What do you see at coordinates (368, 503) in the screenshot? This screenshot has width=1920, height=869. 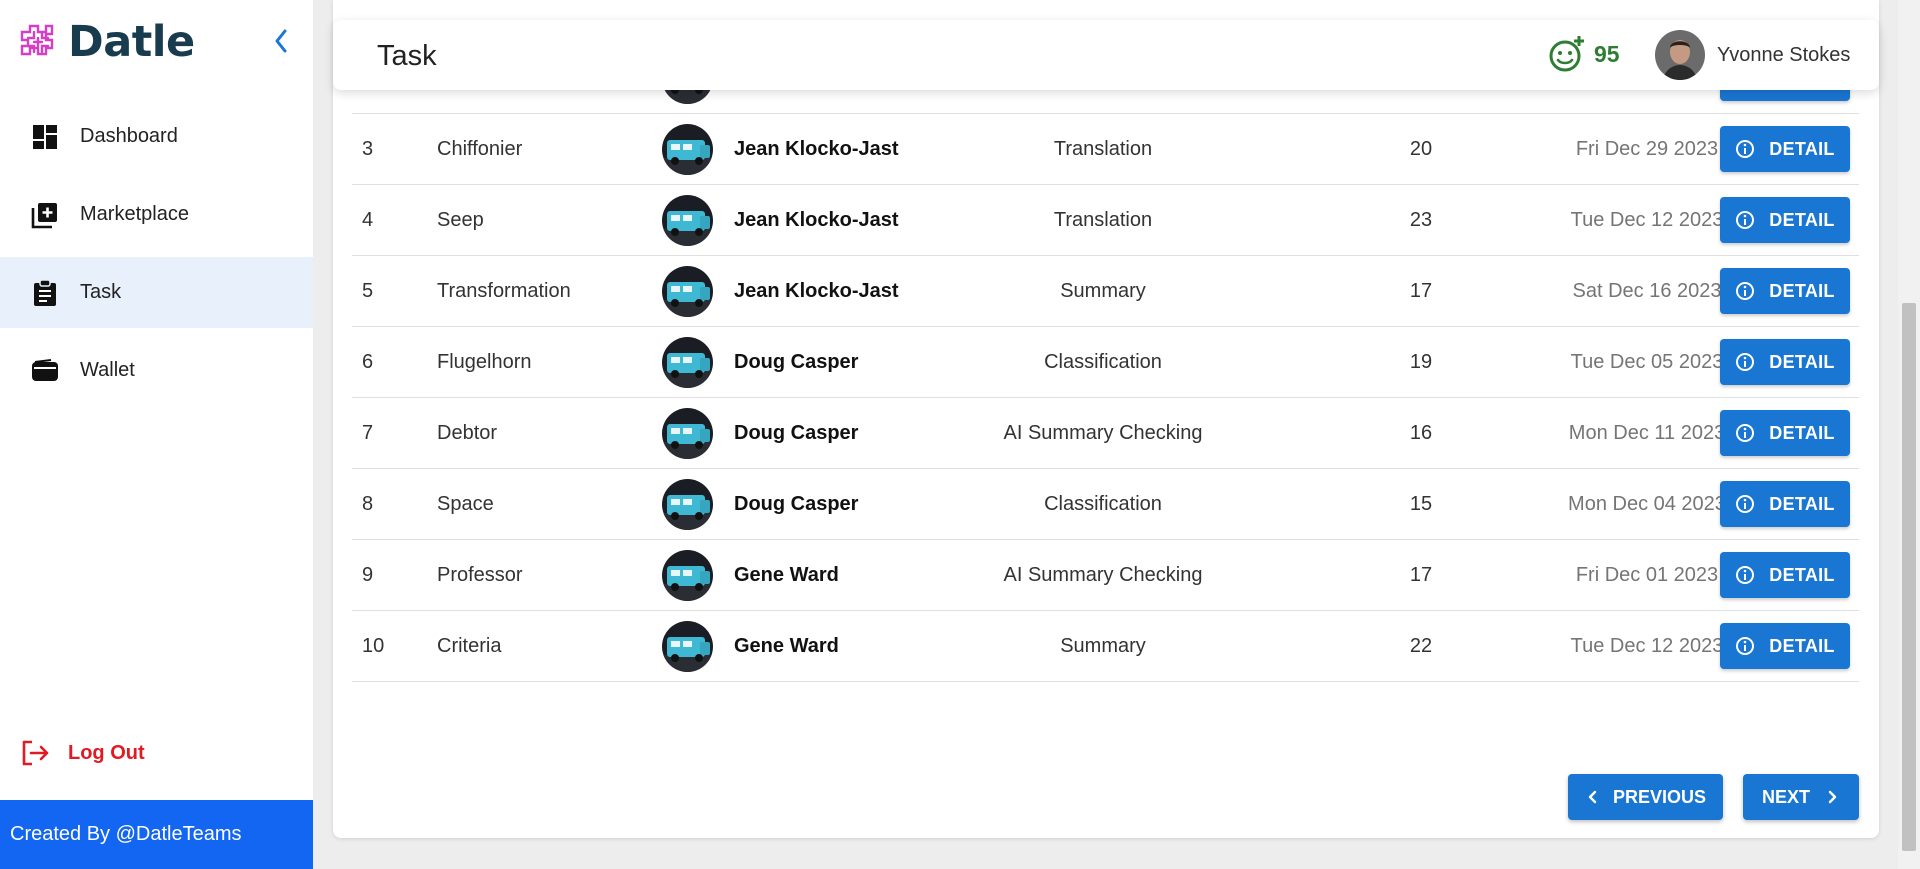 I see `row-number: 8` at bounding box center [368, 503].